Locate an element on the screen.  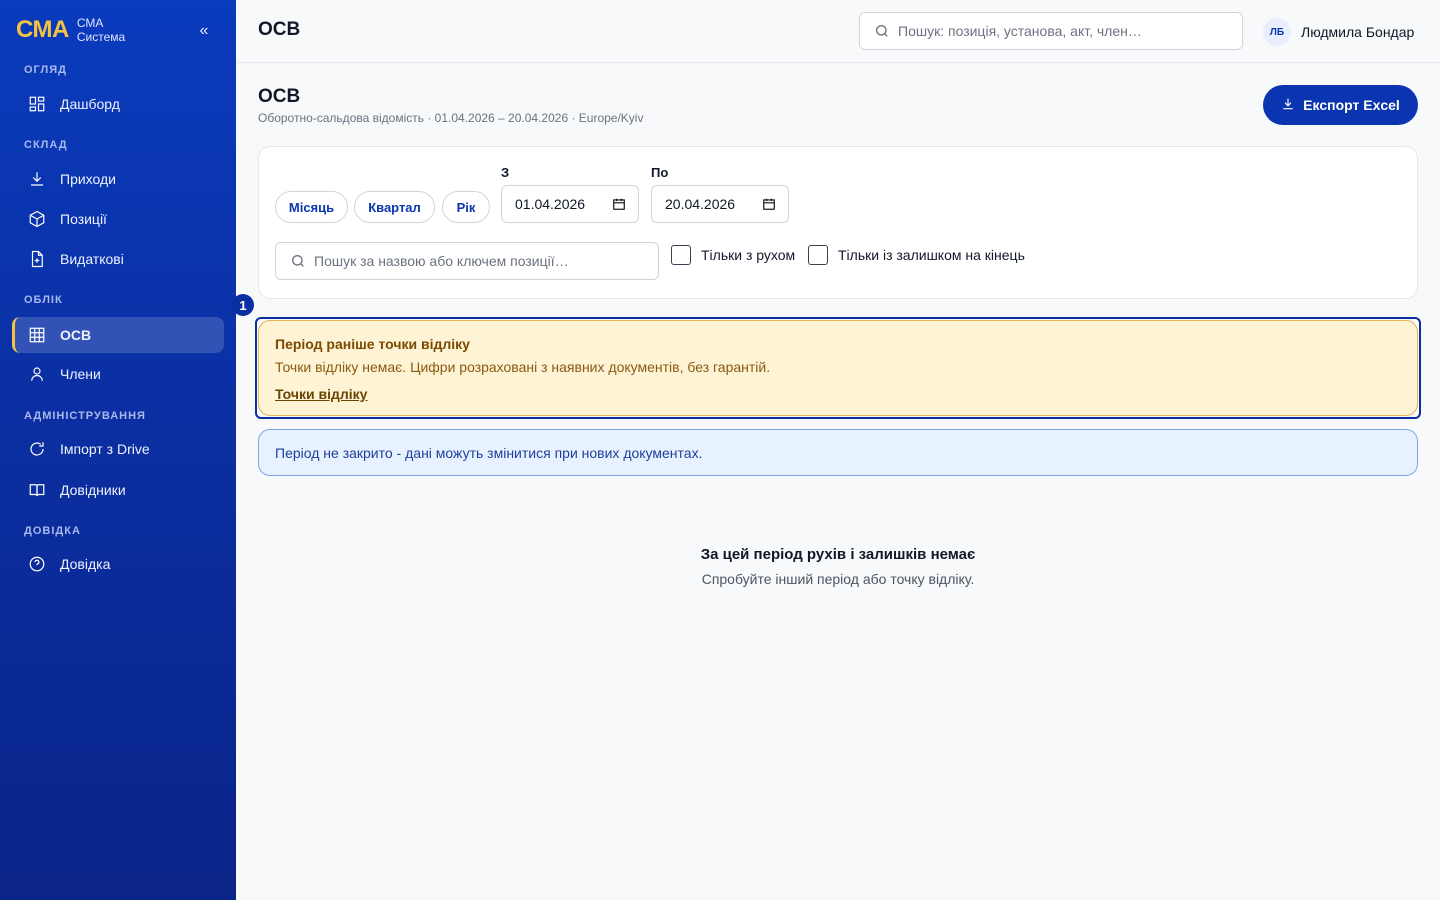
sidebar-item-directories: Довідники is located at coordinates (118, 490).